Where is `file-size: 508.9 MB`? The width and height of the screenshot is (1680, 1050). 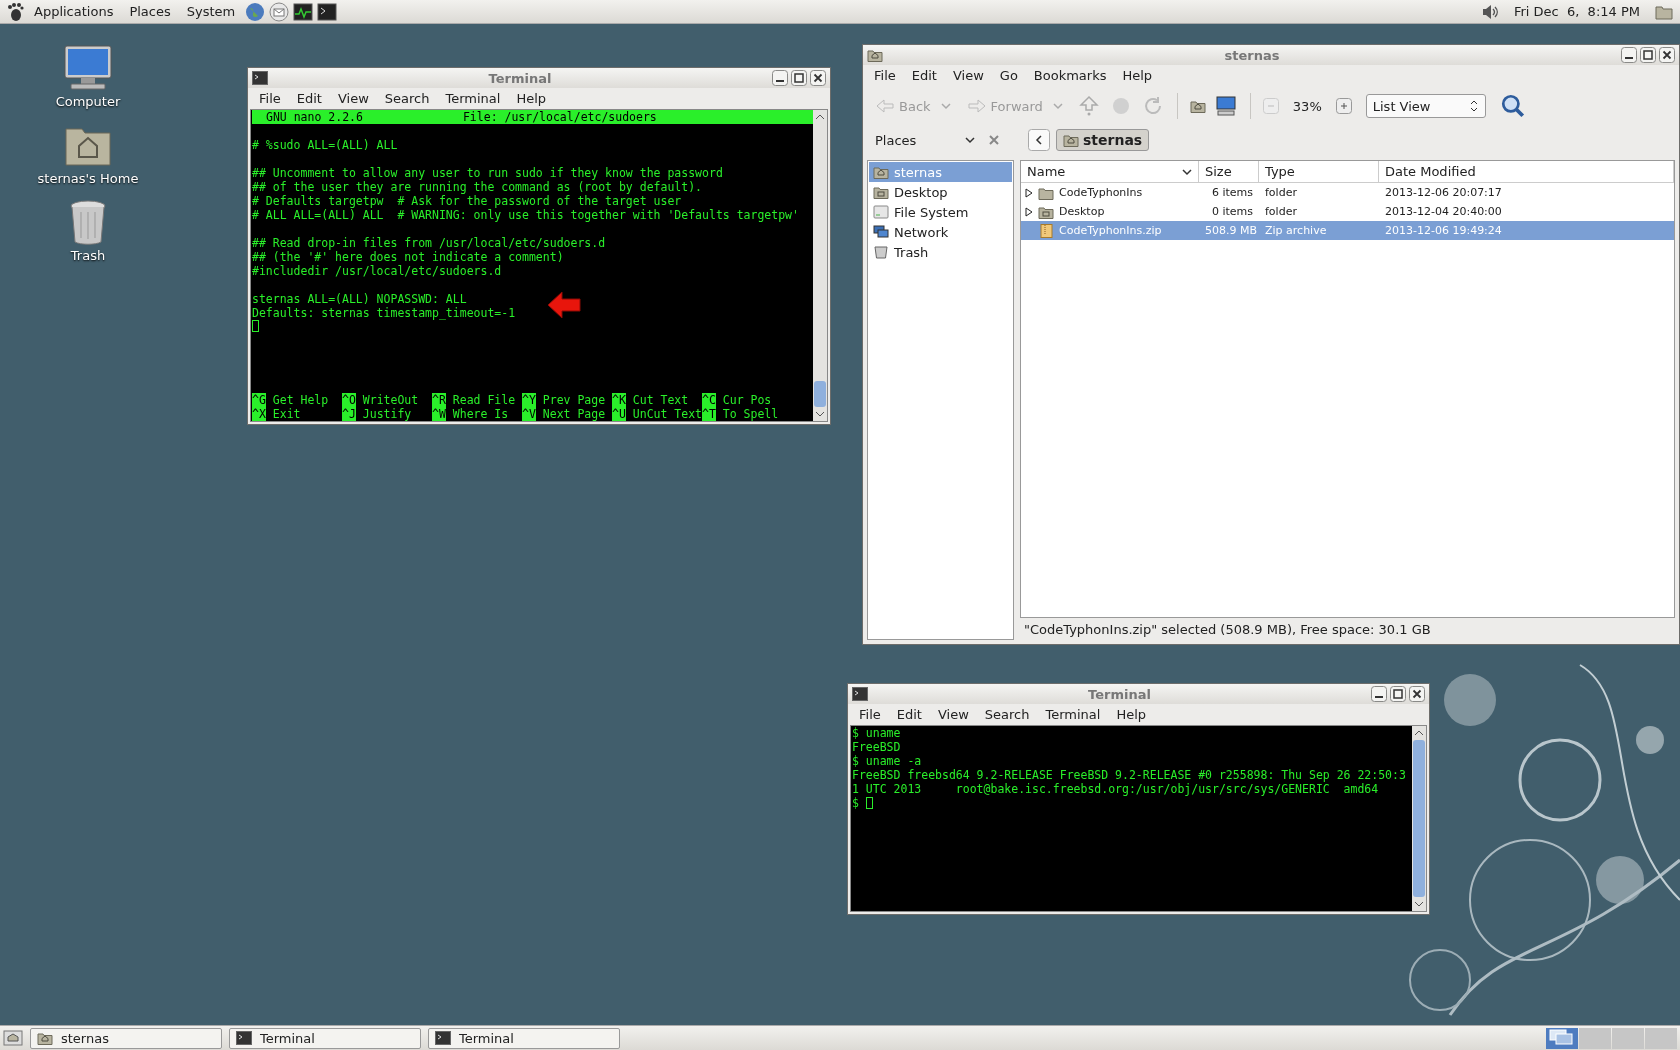
file-size: 508.9 MB is located at coordinates (1231, 230).